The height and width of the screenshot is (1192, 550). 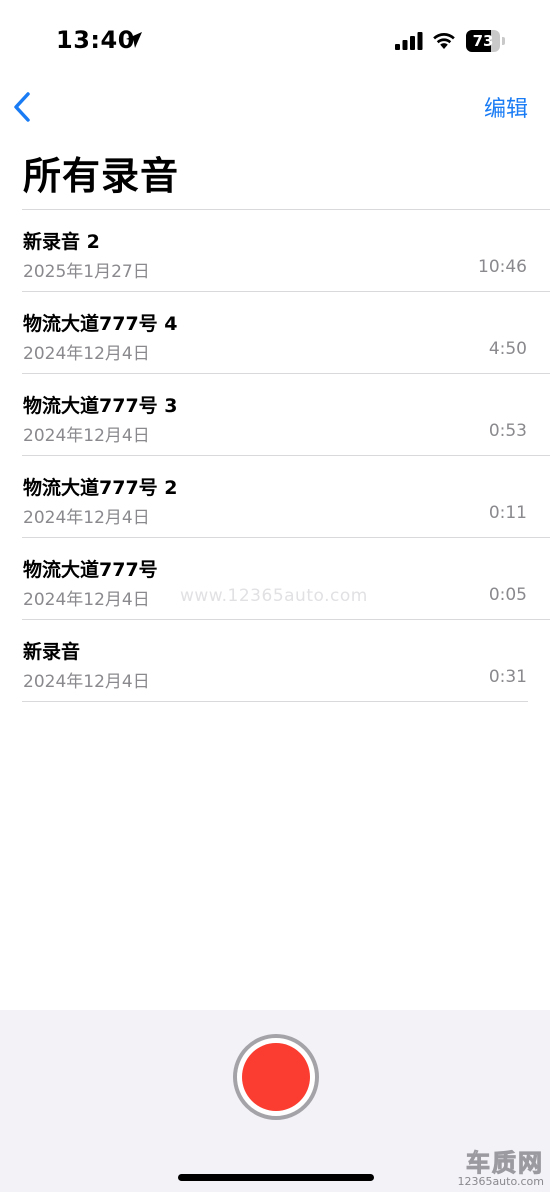 What do you see at coordinates (500, 1181) in the screenshot?
I see `watermark-logo-sub: 12365auto.com` at bounding box center [500, 1181].